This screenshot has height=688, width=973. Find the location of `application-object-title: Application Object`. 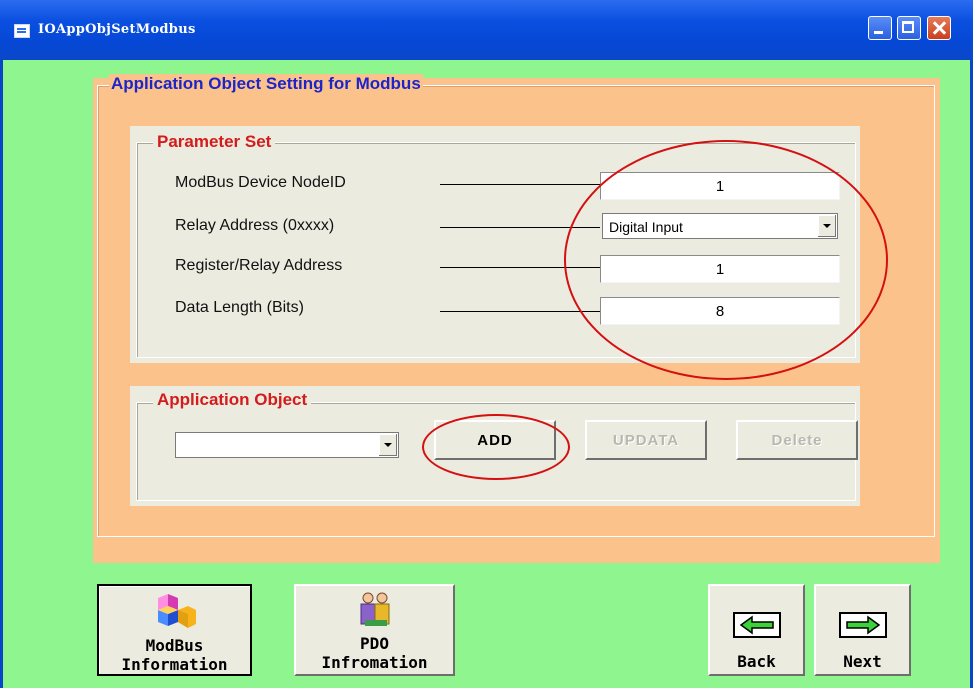

application-object-title: Application Object is located at coordinates (232, 400).